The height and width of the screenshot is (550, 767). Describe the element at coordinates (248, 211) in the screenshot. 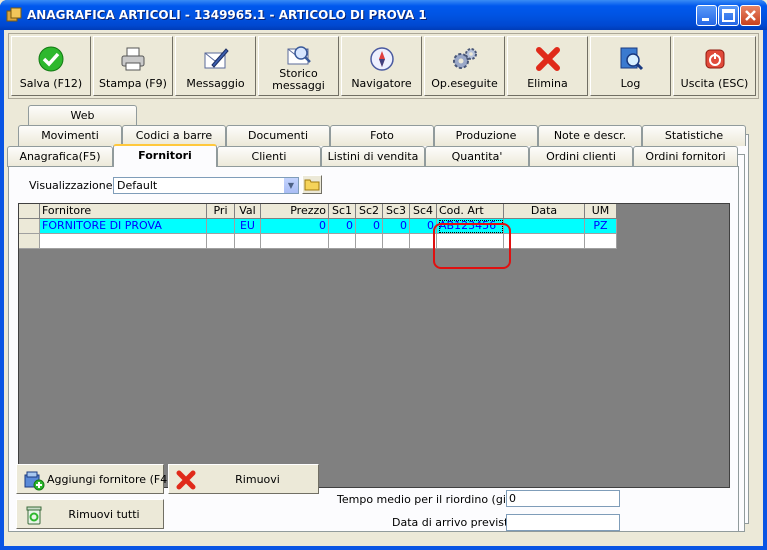

I see `header-val: Val` at that location.